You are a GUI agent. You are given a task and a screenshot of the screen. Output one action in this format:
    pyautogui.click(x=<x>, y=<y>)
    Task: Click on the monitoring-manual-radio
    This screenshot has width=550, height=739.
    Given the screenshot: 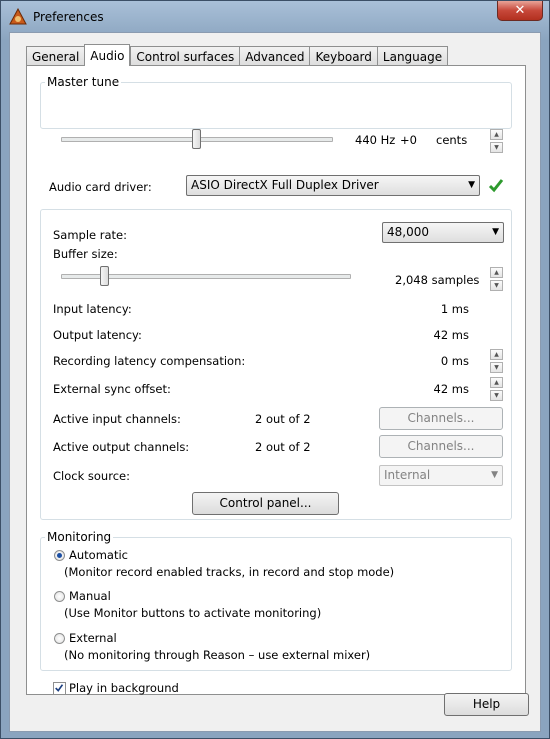 What is the action you would take?
    pyautogui.click(x=59, y=596)
    